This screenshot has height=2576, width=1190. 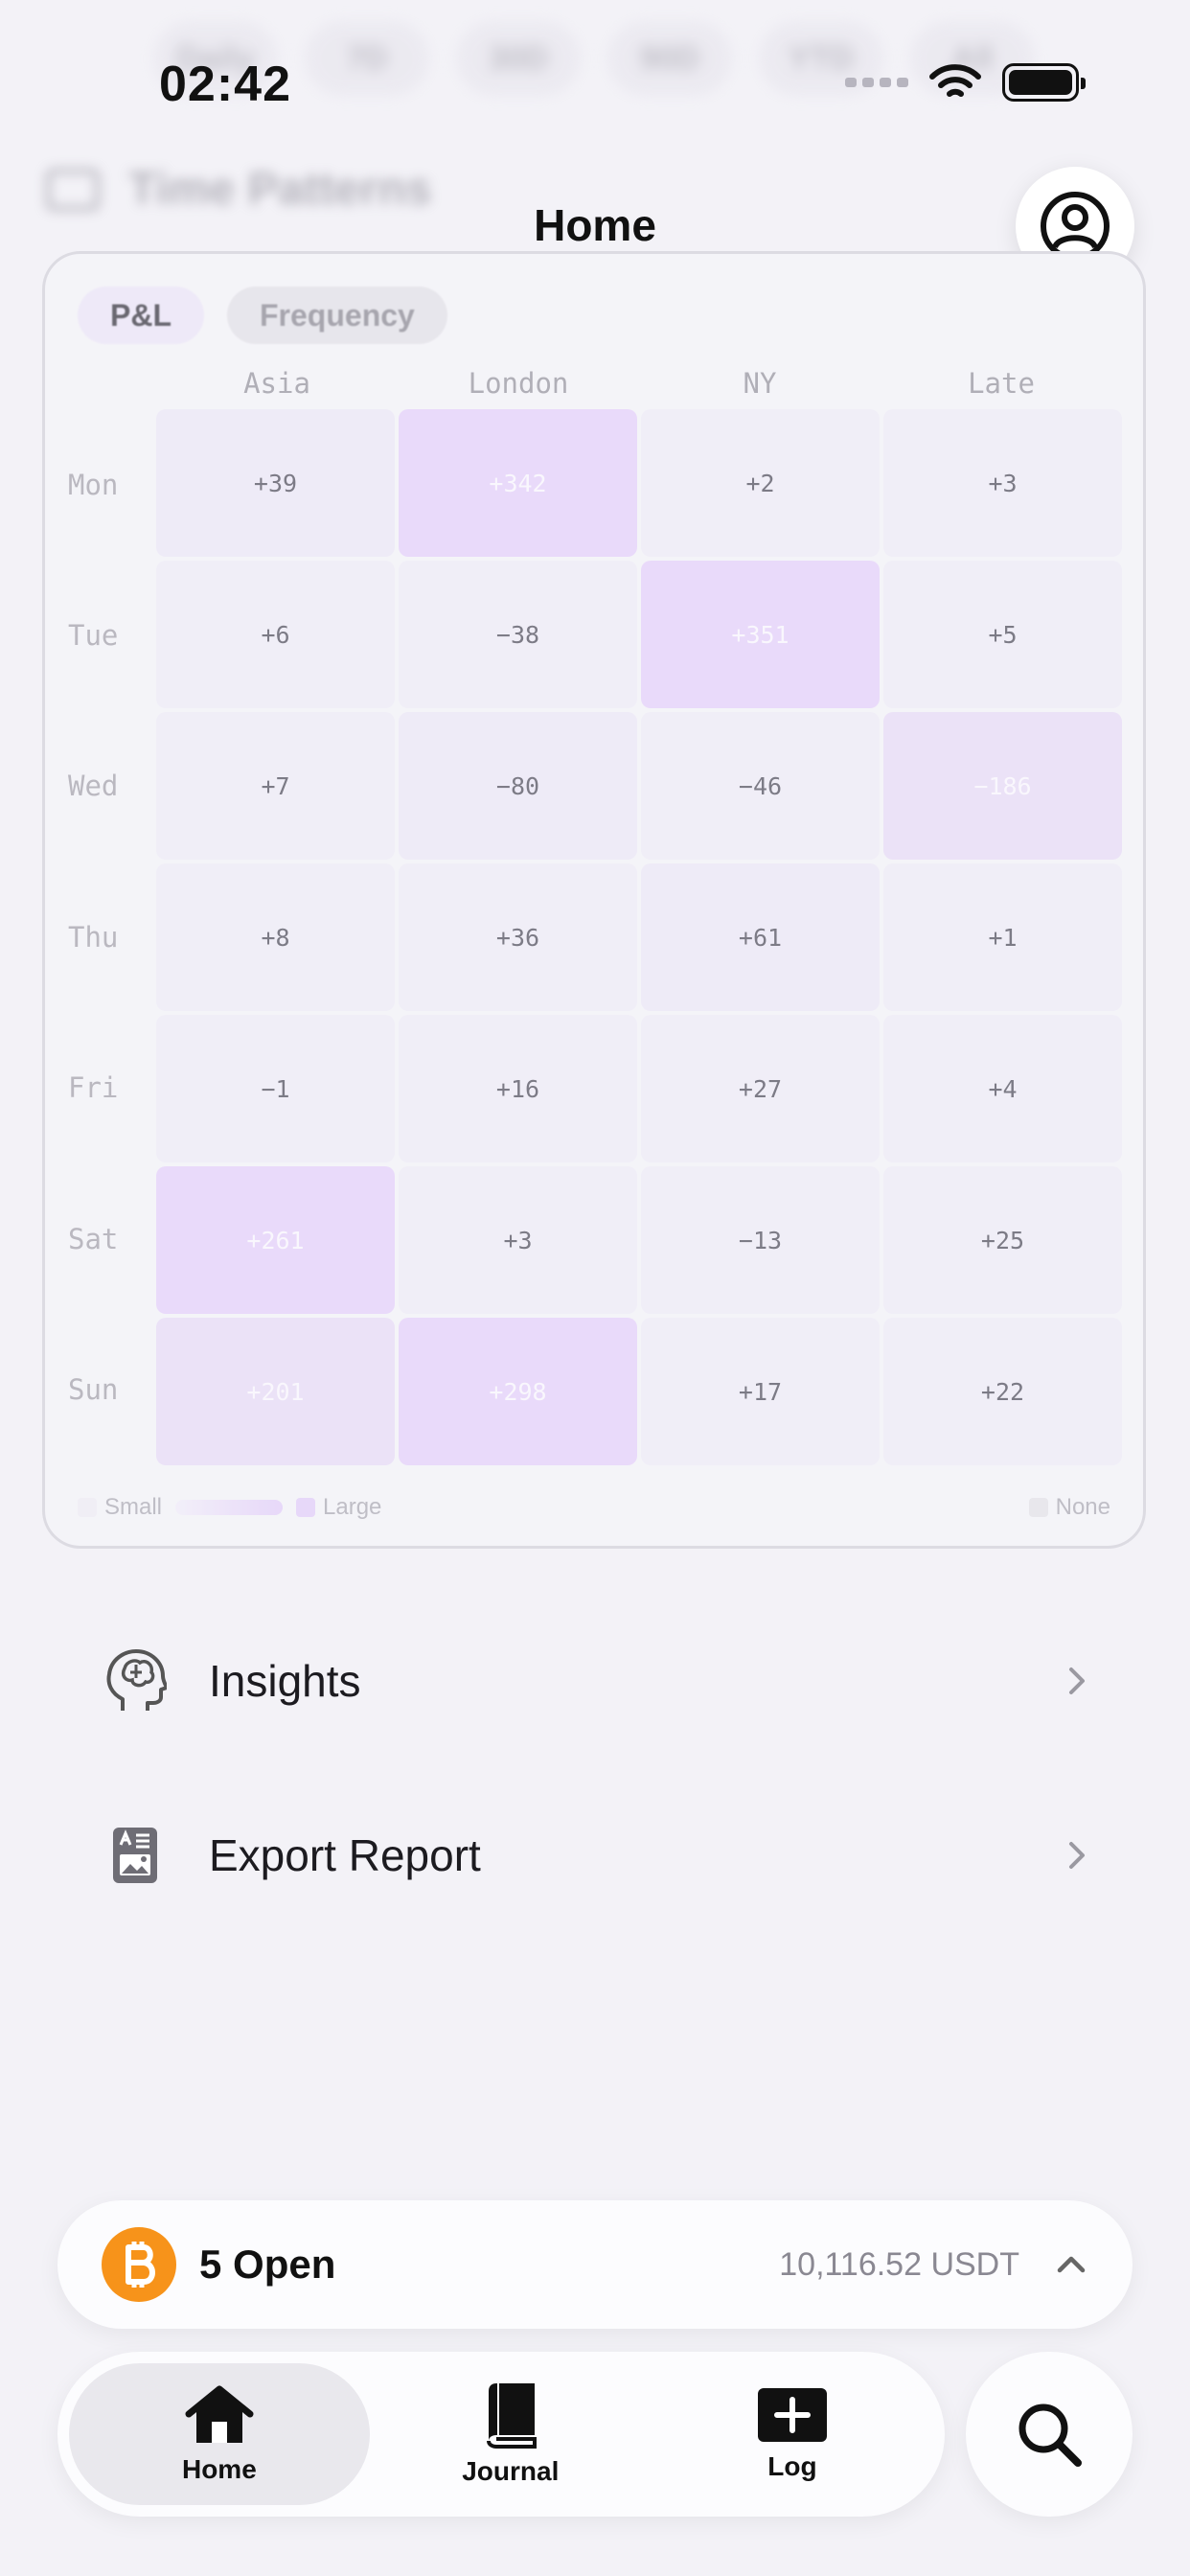 What do you see at coordinates (276, 1088) in the screenshot?
I see `heatmap-cell: −1` at bounding box center [276, 1088].